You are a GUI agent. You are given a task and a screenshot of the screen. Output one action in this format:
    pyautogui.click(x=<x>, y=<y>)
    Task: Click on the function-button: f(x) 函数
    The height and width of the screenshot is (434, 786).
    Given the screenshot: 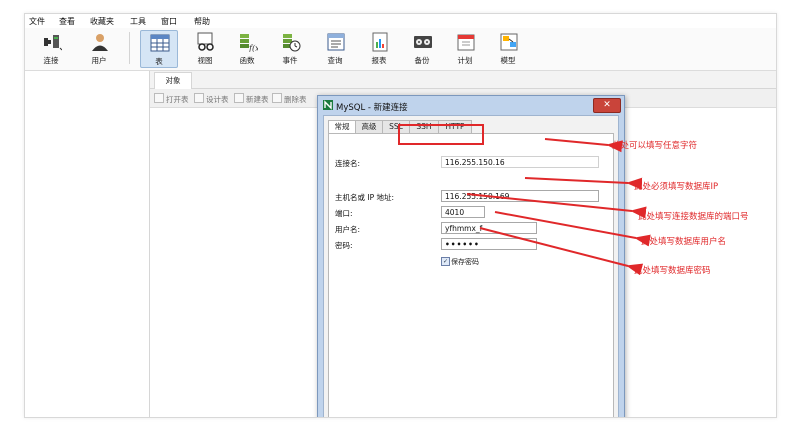 What is the action you would take?
    pyautogui.click(x=247, y=48)
    